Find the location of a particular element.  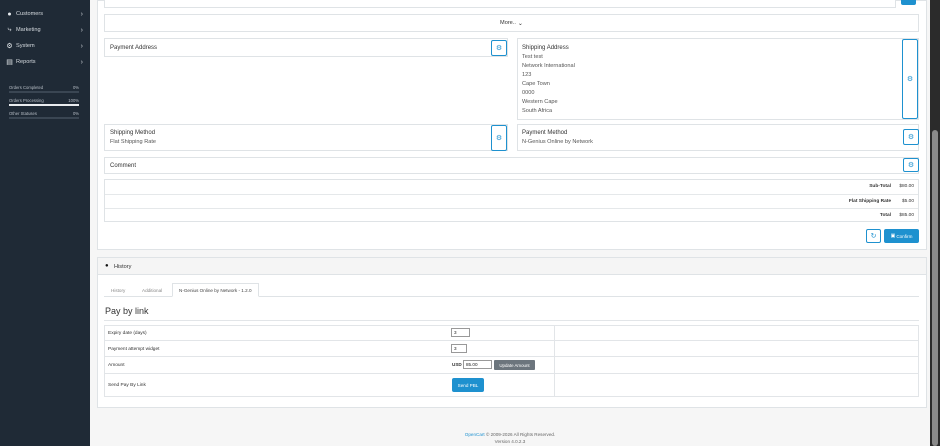

chart-icon: ▤ is located at coordinates (9, 62).